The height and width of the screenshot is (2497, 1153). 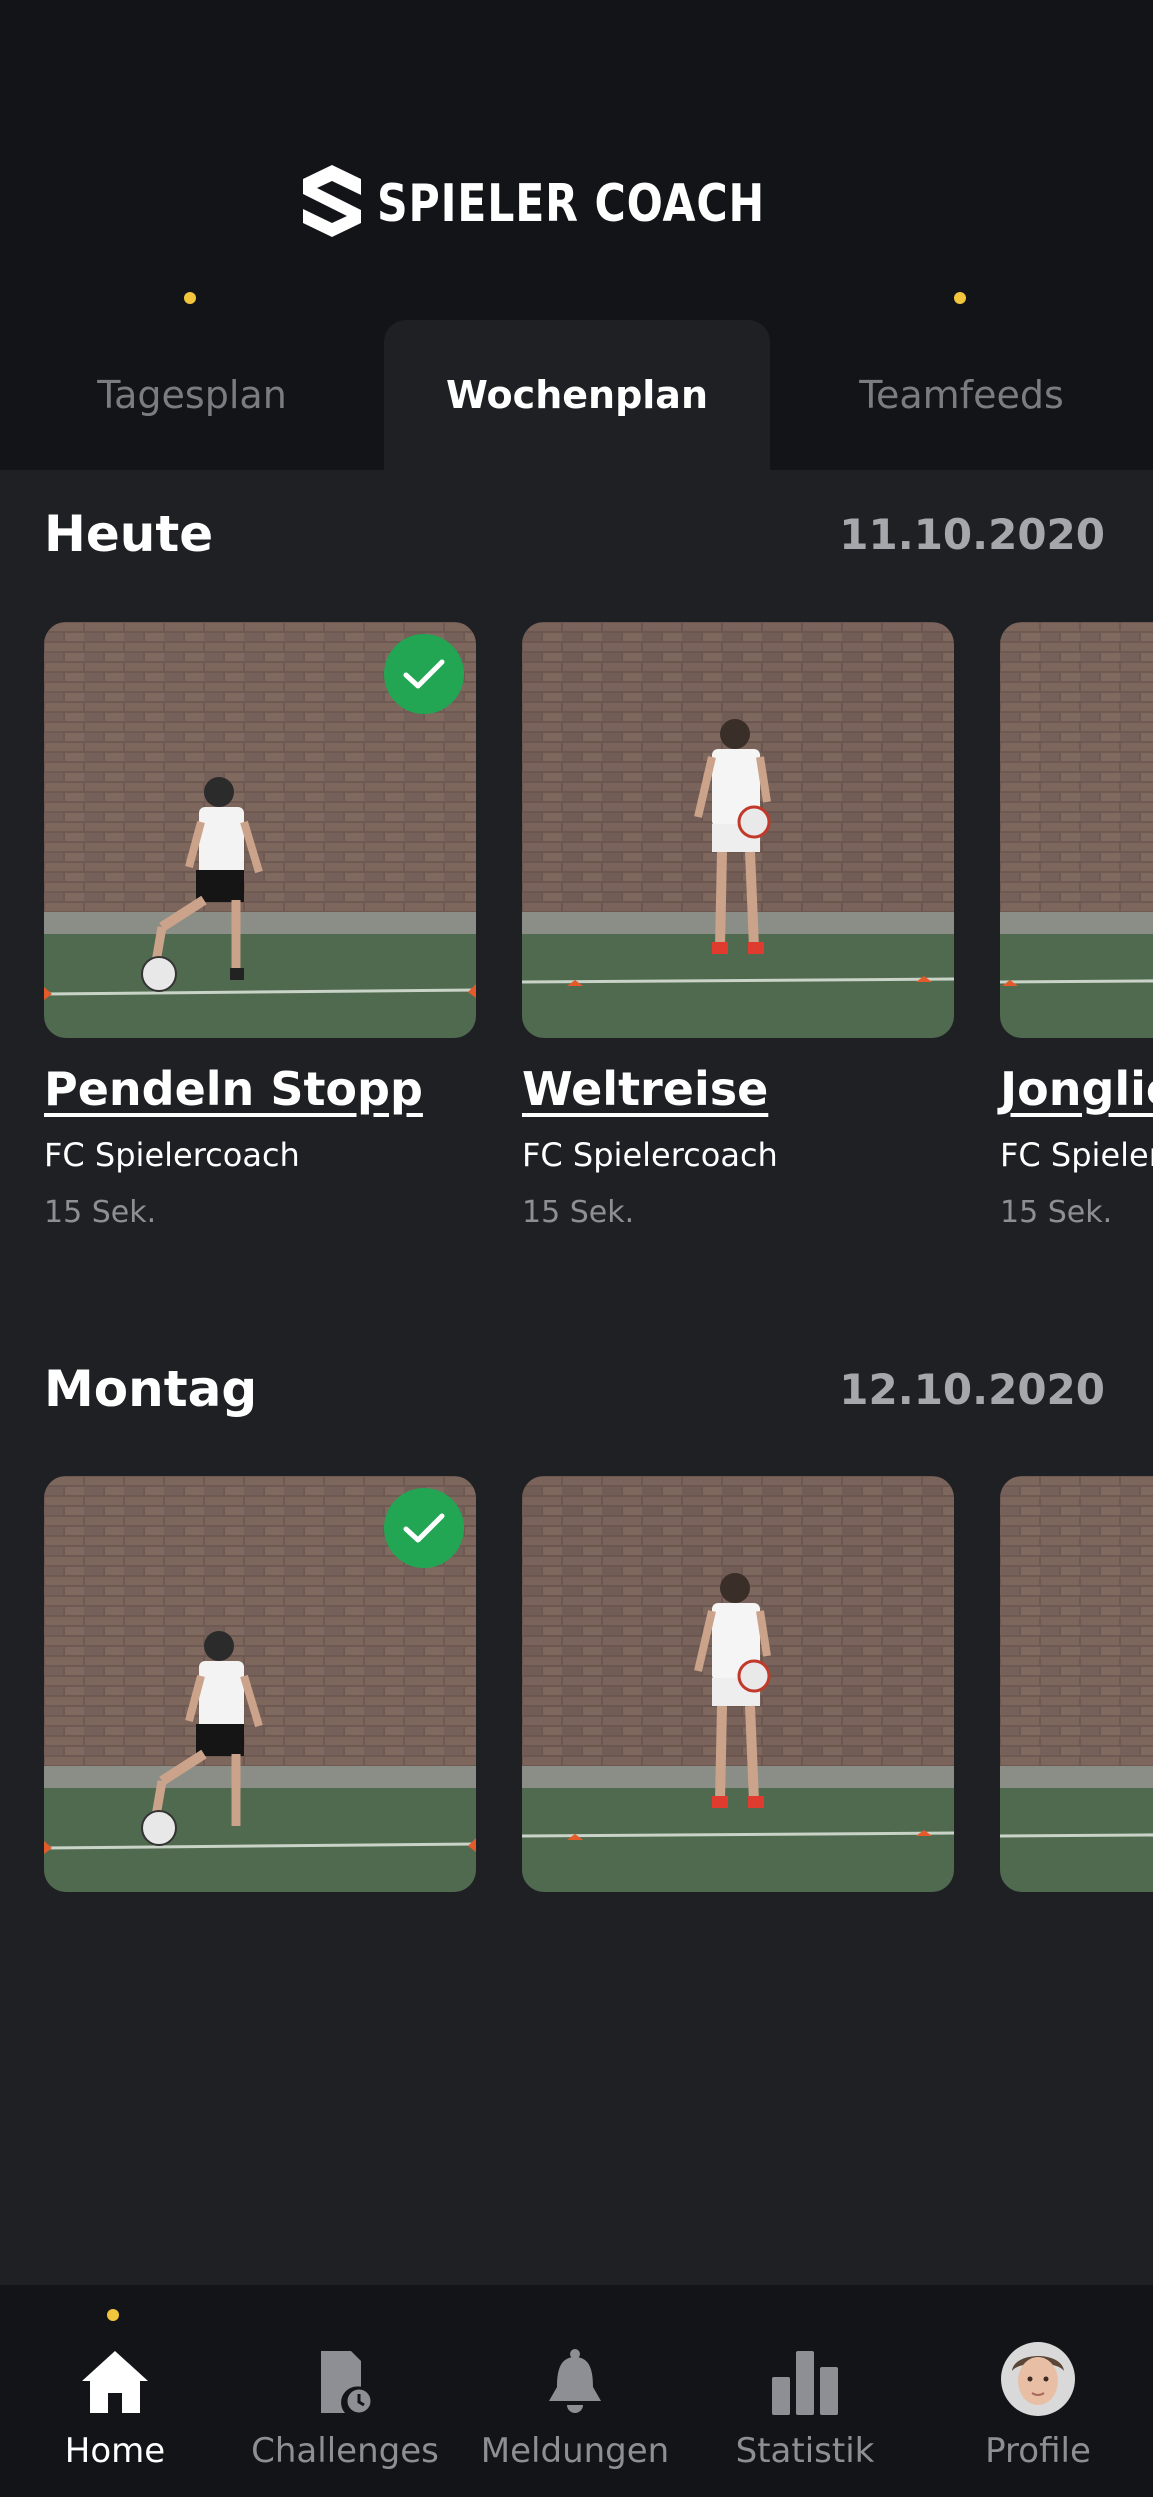 I want to click on brand-name: SPIELER COACH, so click(x=570, y=204).